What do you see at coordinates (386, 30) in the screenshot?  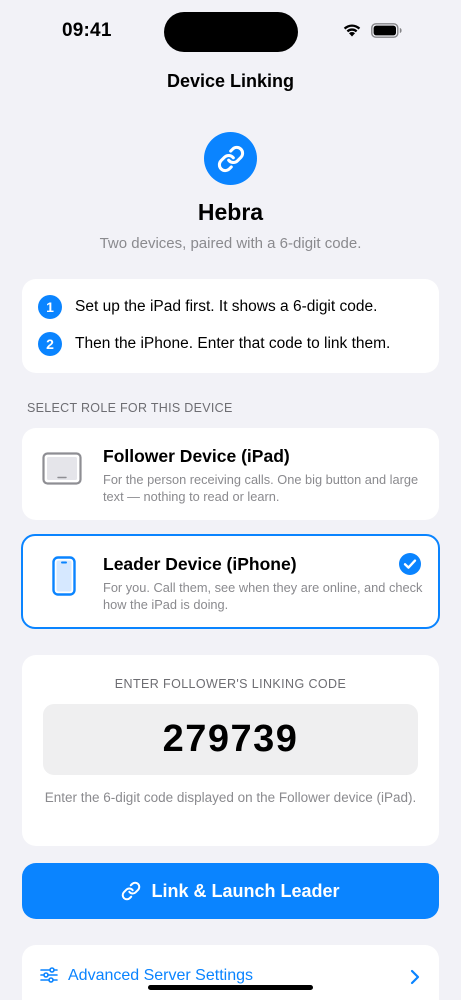 I see `battery-icon` at bounding box center [386, 30].